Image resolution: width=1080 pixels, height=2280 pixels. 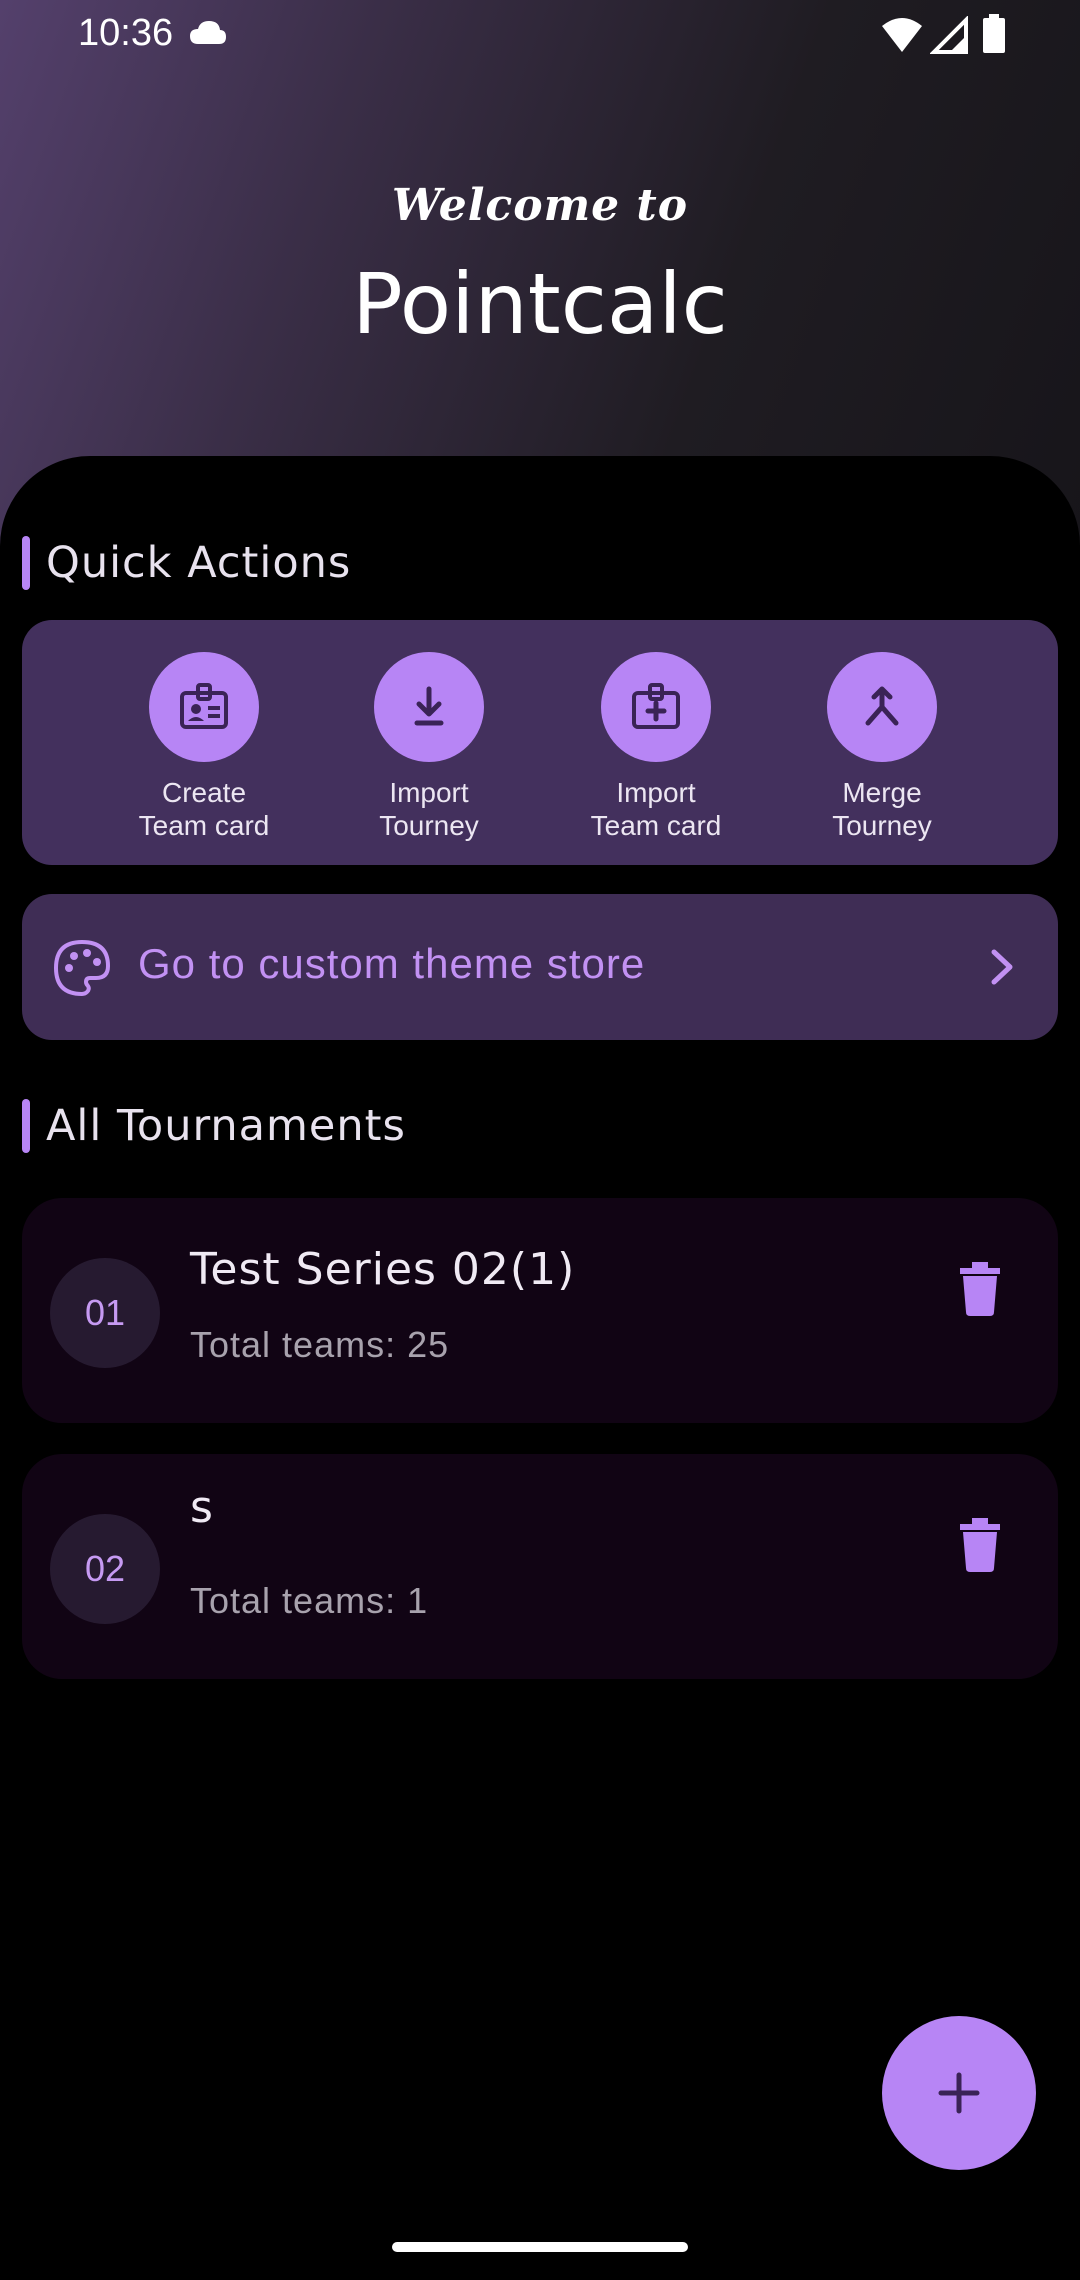 What do you see at coordinates (309, 1600) in the screenshot?
I see `tournament-team-count: Total teams: 1` at bounding box center [309, 1600].